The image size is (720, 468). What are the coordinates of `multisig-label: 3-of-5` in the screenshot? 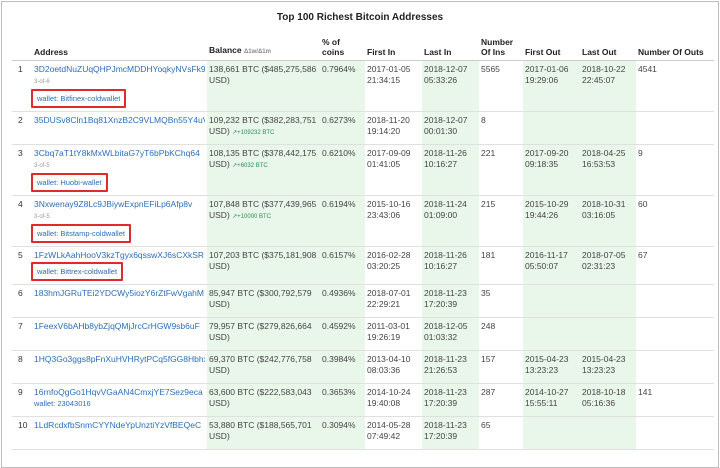 It's located at (42, 217).